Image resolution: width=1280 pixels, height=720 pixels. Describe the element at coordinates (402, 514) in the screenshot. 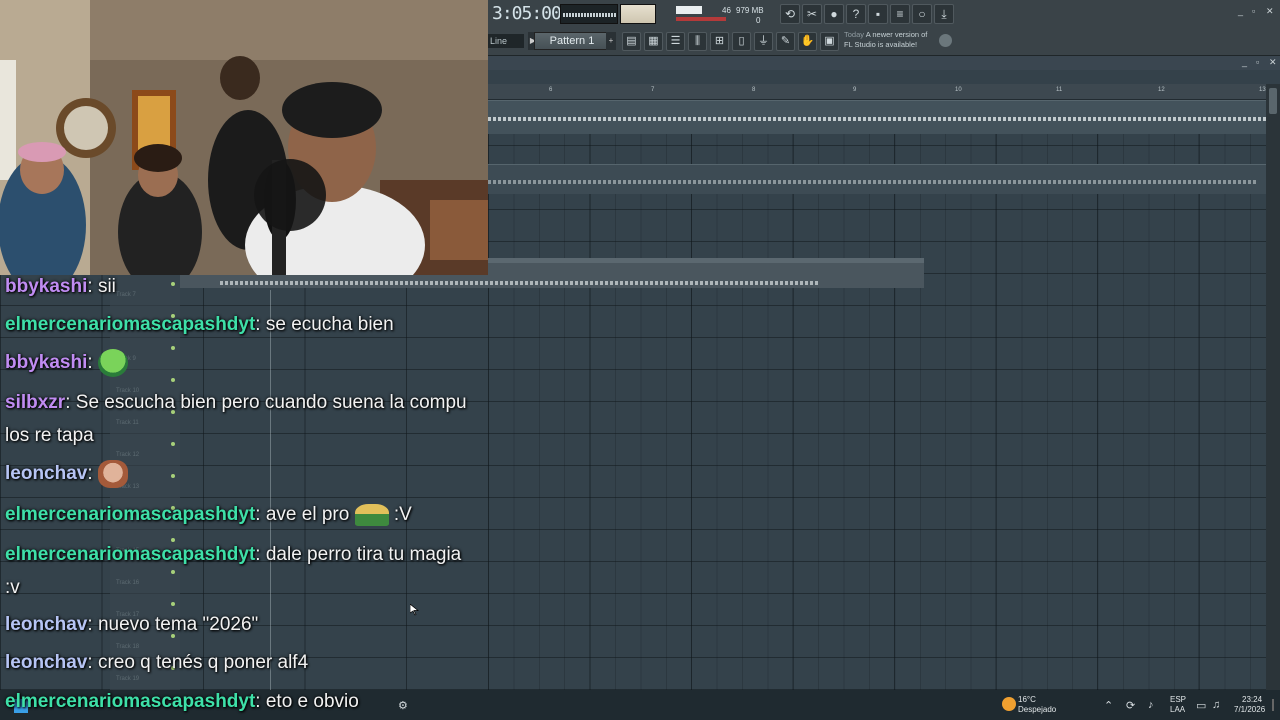

I see `chat-text-after: :V` at that location.